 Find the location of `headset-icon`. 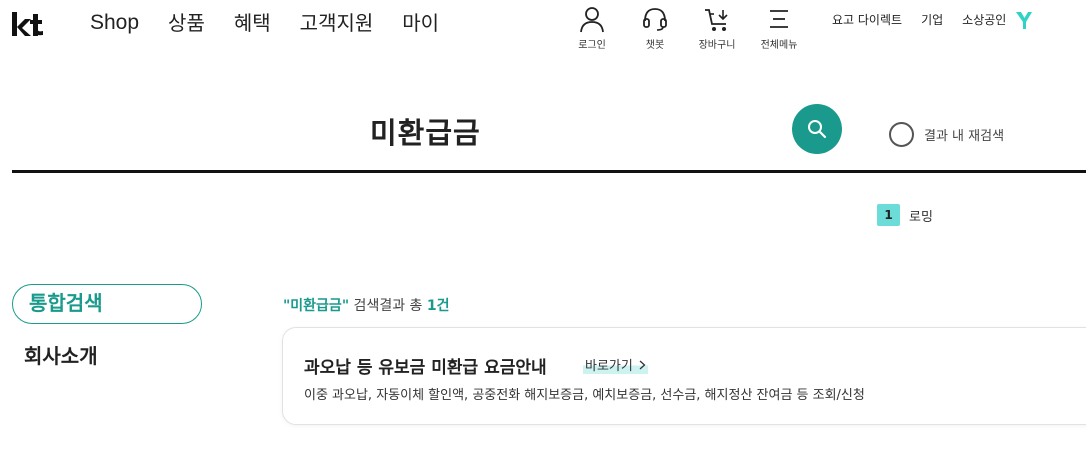

headset-icon is located at coordinates (655, 19).